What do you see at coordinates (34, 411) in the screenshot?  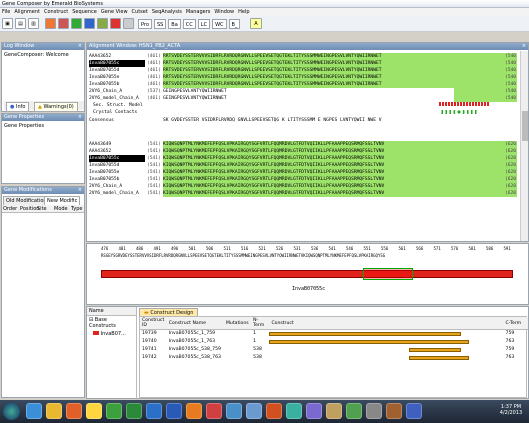 I see `ie-icon` at bounding box center [34, 411].